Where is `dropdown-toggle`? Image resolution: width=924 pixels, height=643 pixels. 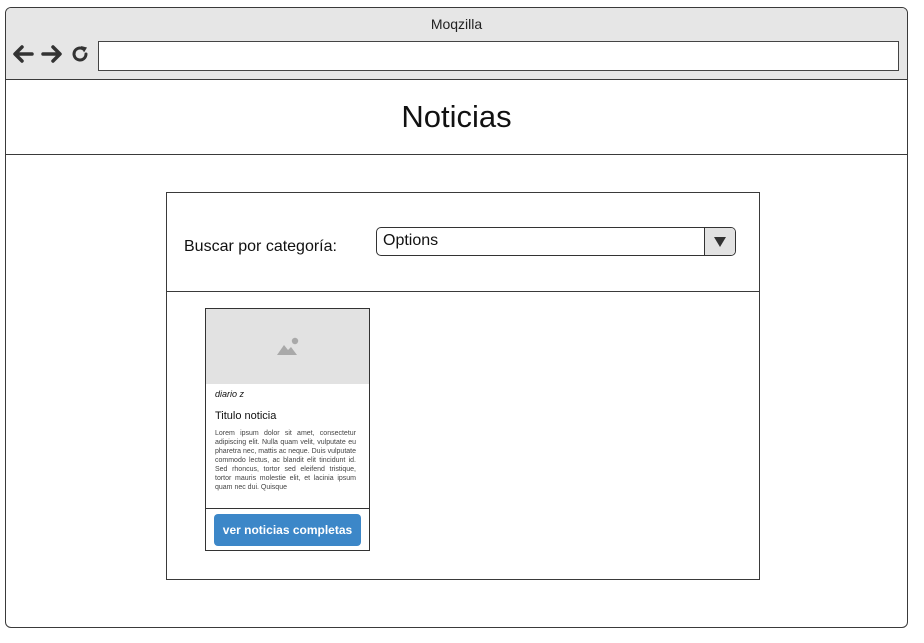 dropdown-toggle is located at coordinates (719, 241).